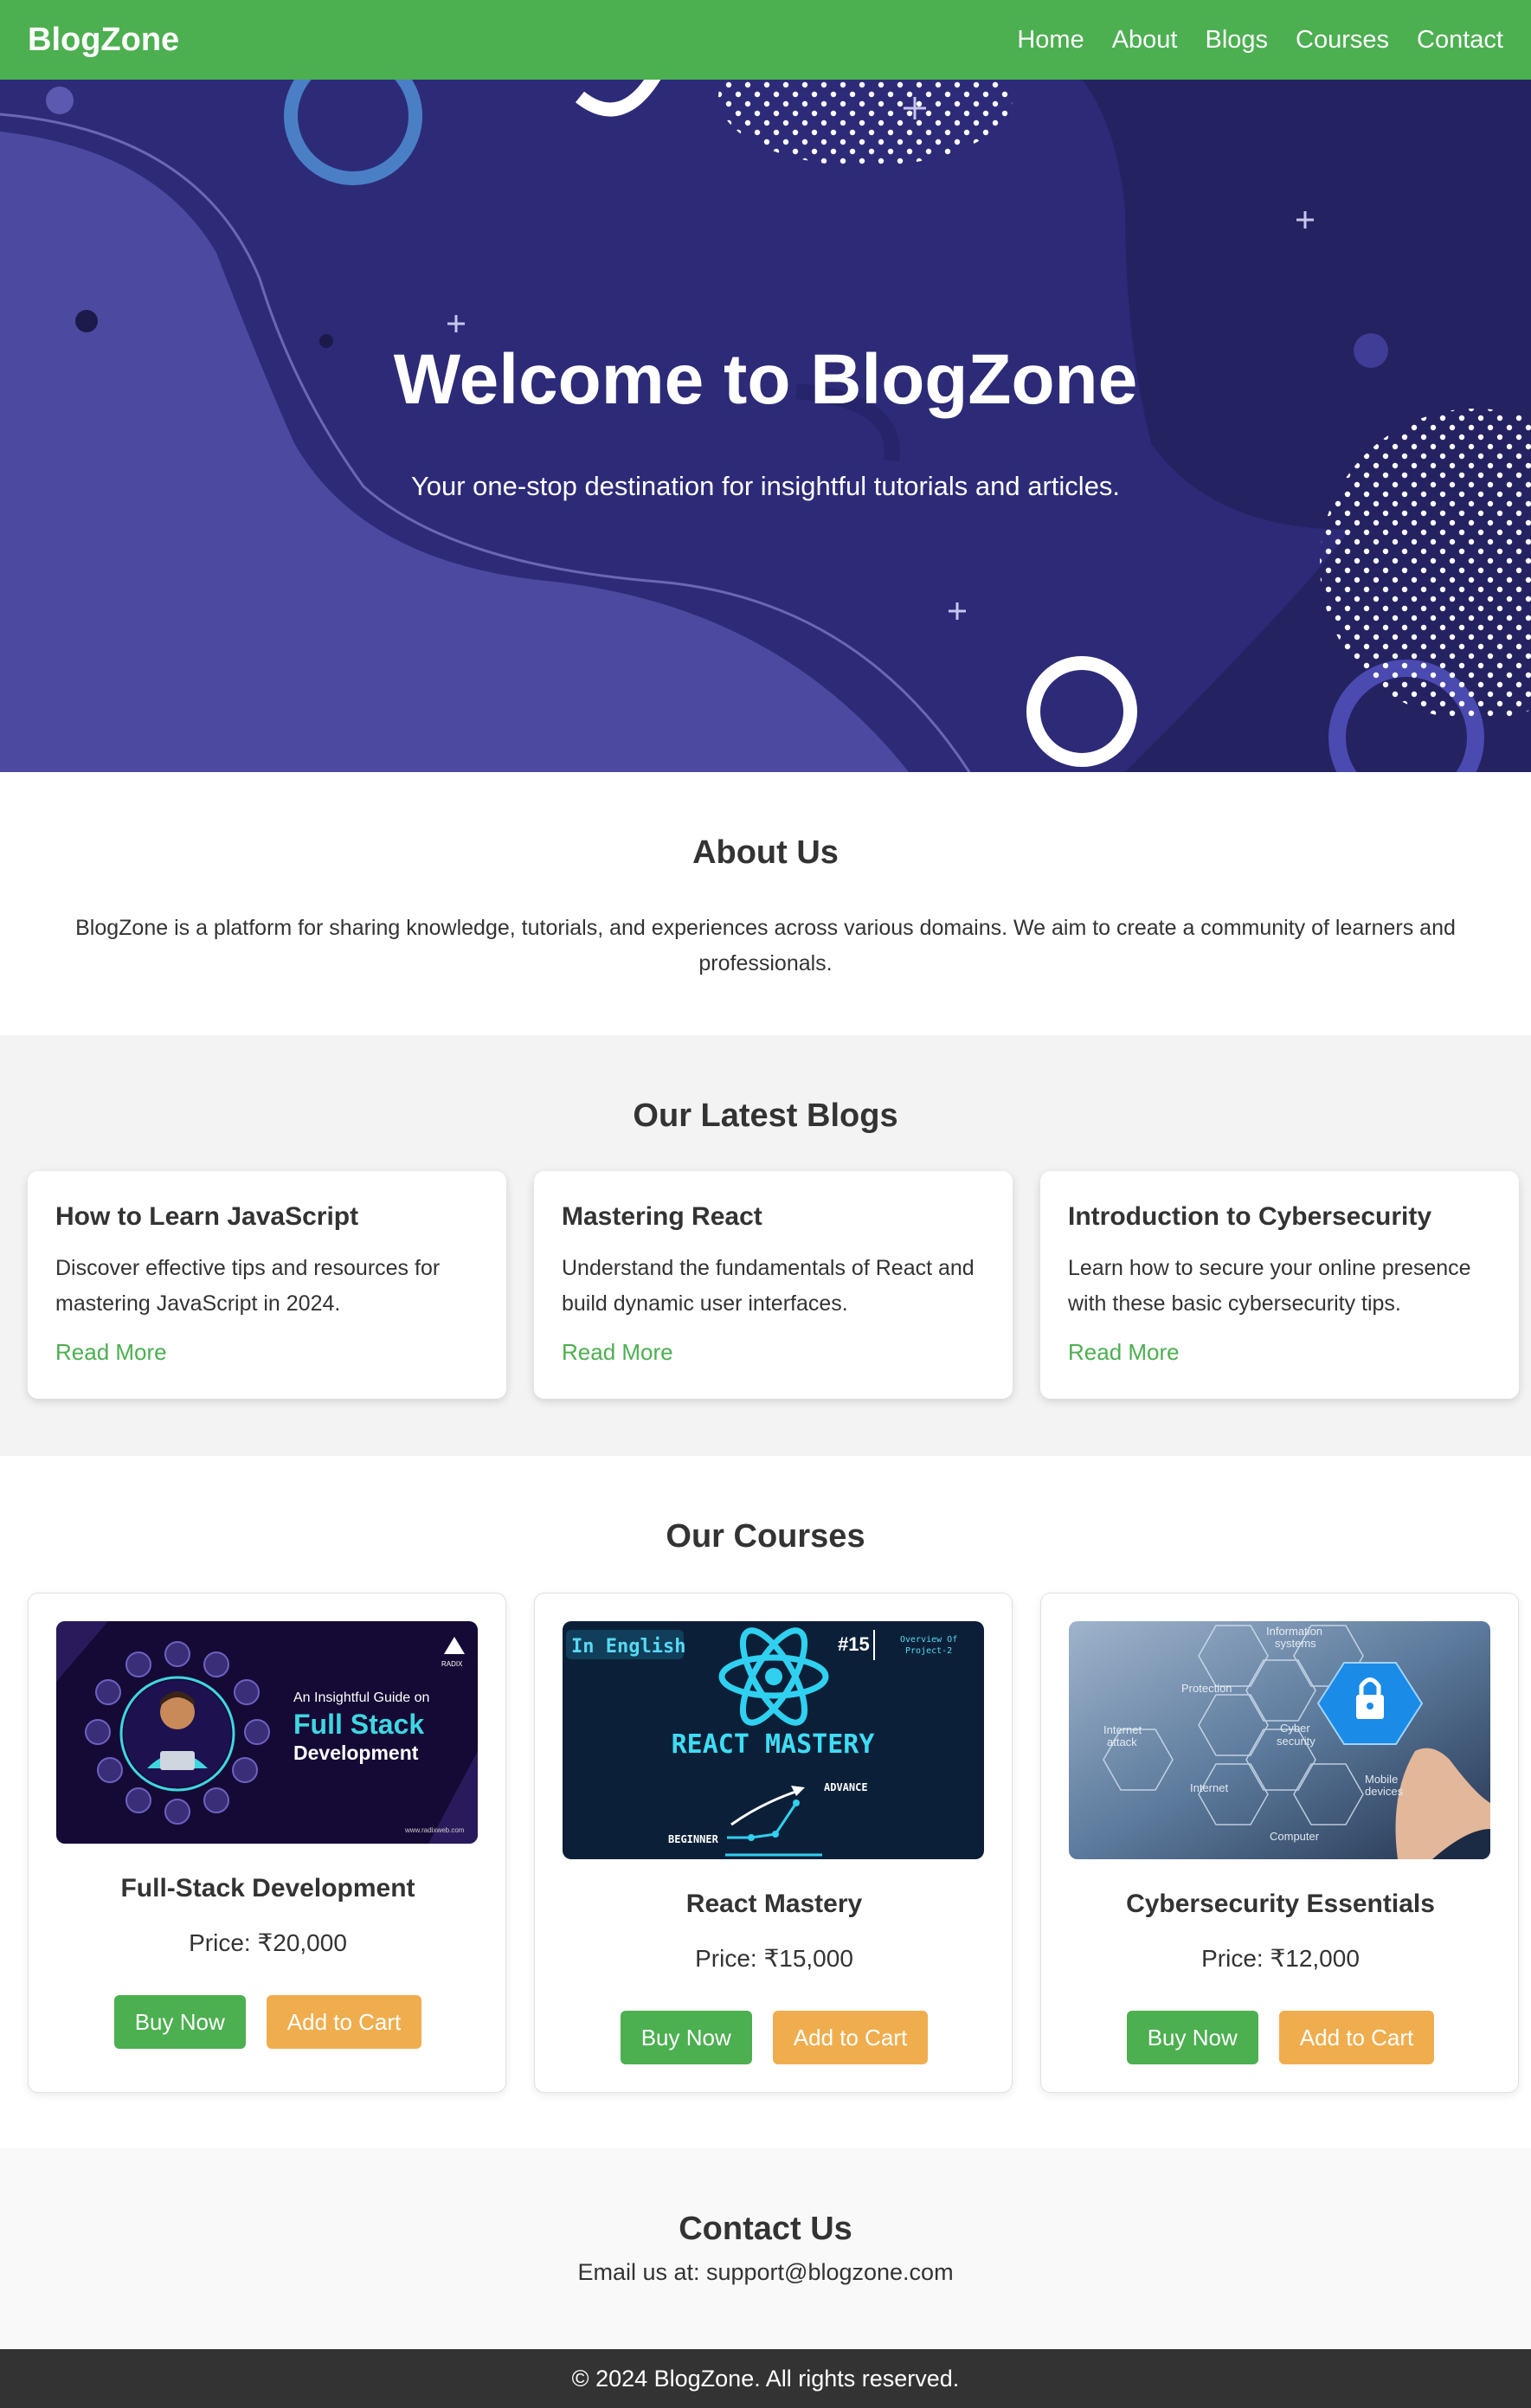 This screenshot has height=2408, width=1531. What do you see at coordinates (358, 1724) in the screenshot?
I see `svg-text: Full Stack` at bounding box center [358, 1724].